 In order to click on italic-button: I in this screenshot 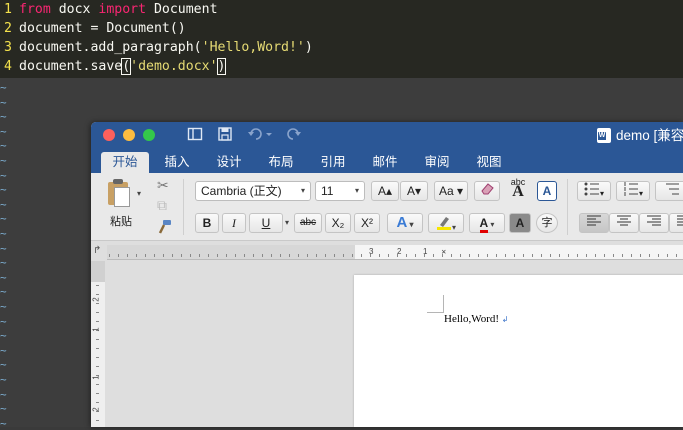, I will do `click(234, 223)`.